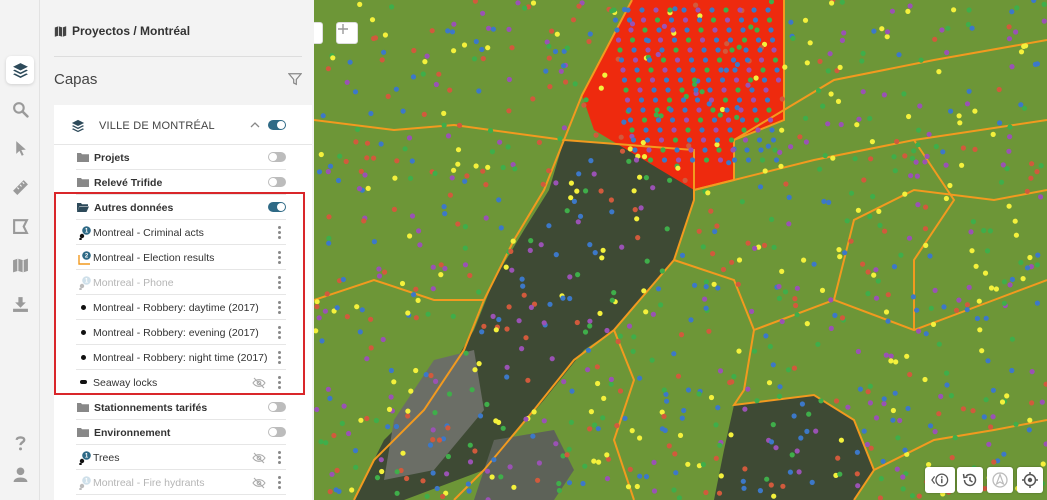 This screenshot has height=500, width=1047. What do you see at coordinates (1030, 480) in the screenshot?
I see `locate-button` at bounding box center [1030, 480].